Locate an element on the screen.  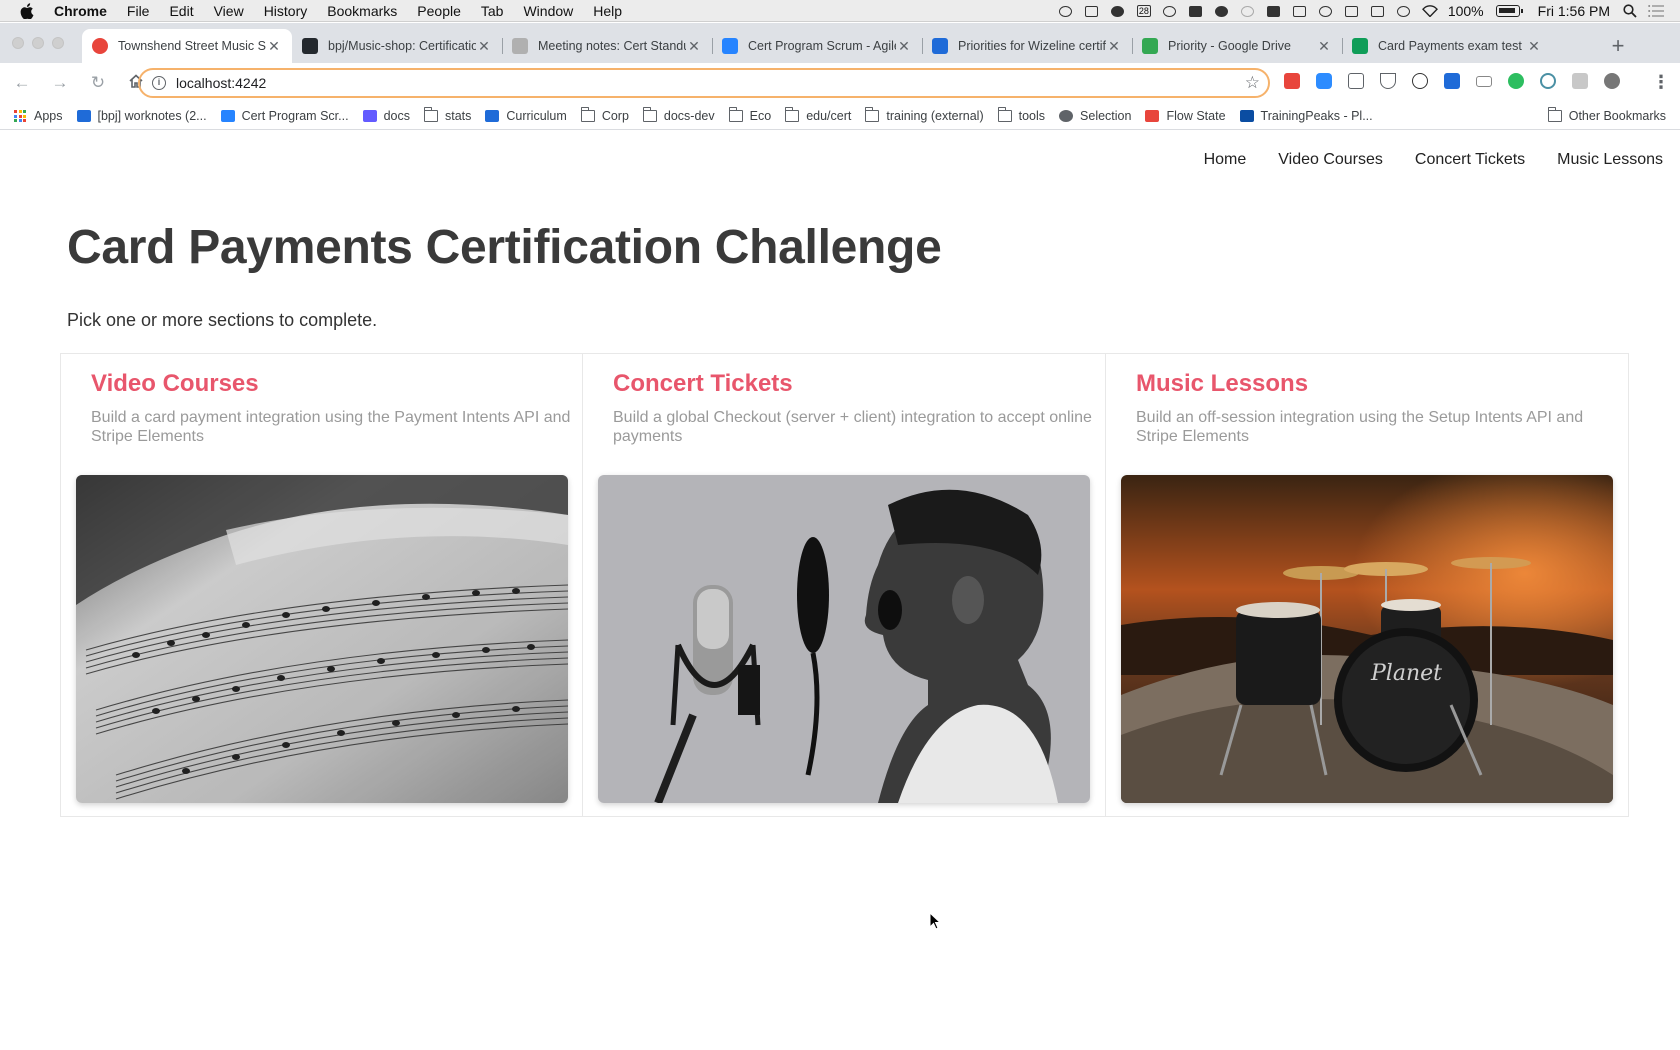
card-title: Video Courses is located at coordinates (175, 384).